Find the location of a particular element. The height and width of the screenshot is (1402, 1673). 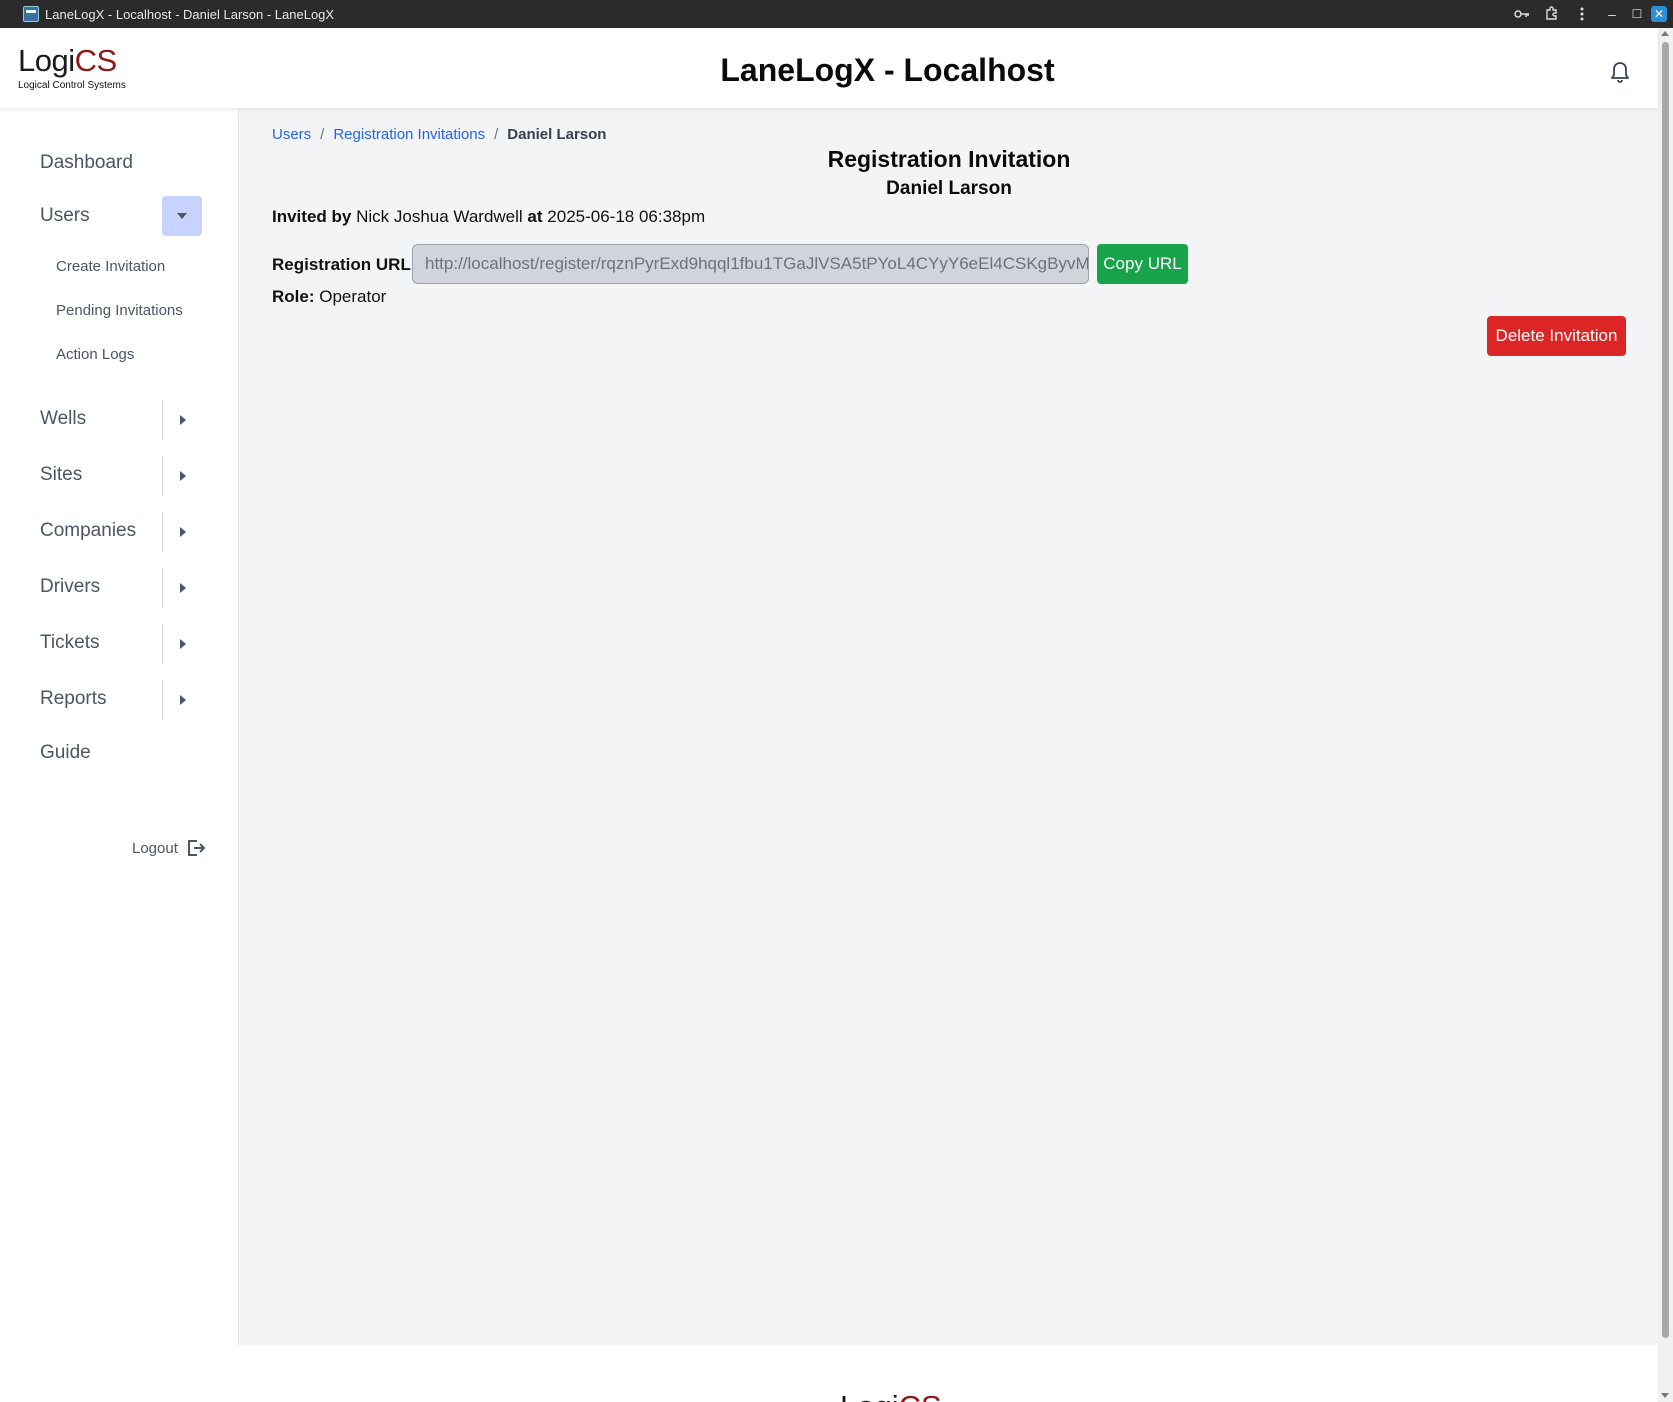

footer: LogiCS is located at coordinates (829, 1373).